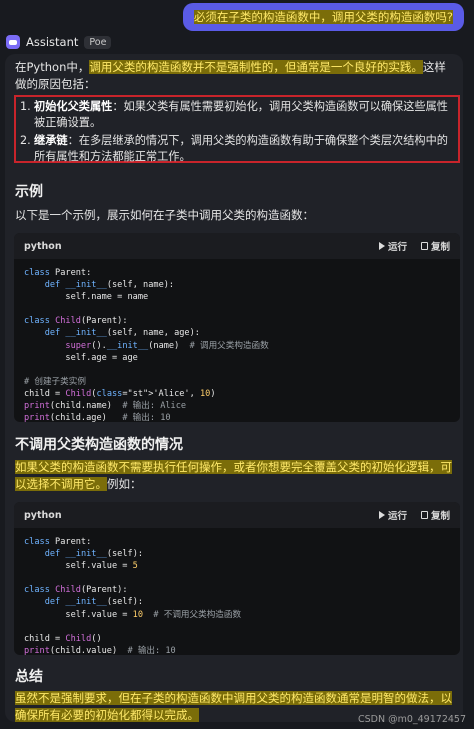 This screenshot has height=729, width=474. I want to click on section-heading-summary: 总结, so click(29, 677).